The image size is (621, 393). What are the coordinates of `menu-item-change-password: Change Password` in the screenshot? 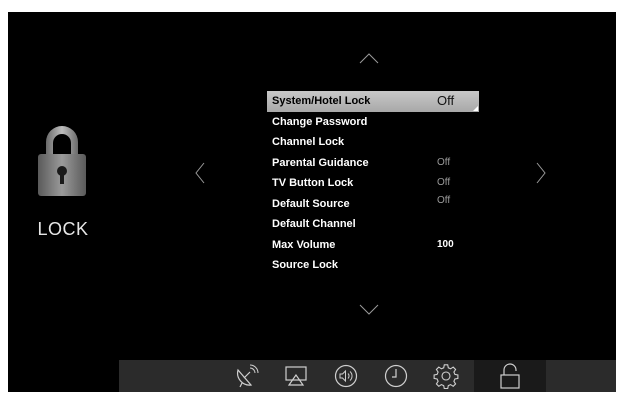 It's located at (373, 122).